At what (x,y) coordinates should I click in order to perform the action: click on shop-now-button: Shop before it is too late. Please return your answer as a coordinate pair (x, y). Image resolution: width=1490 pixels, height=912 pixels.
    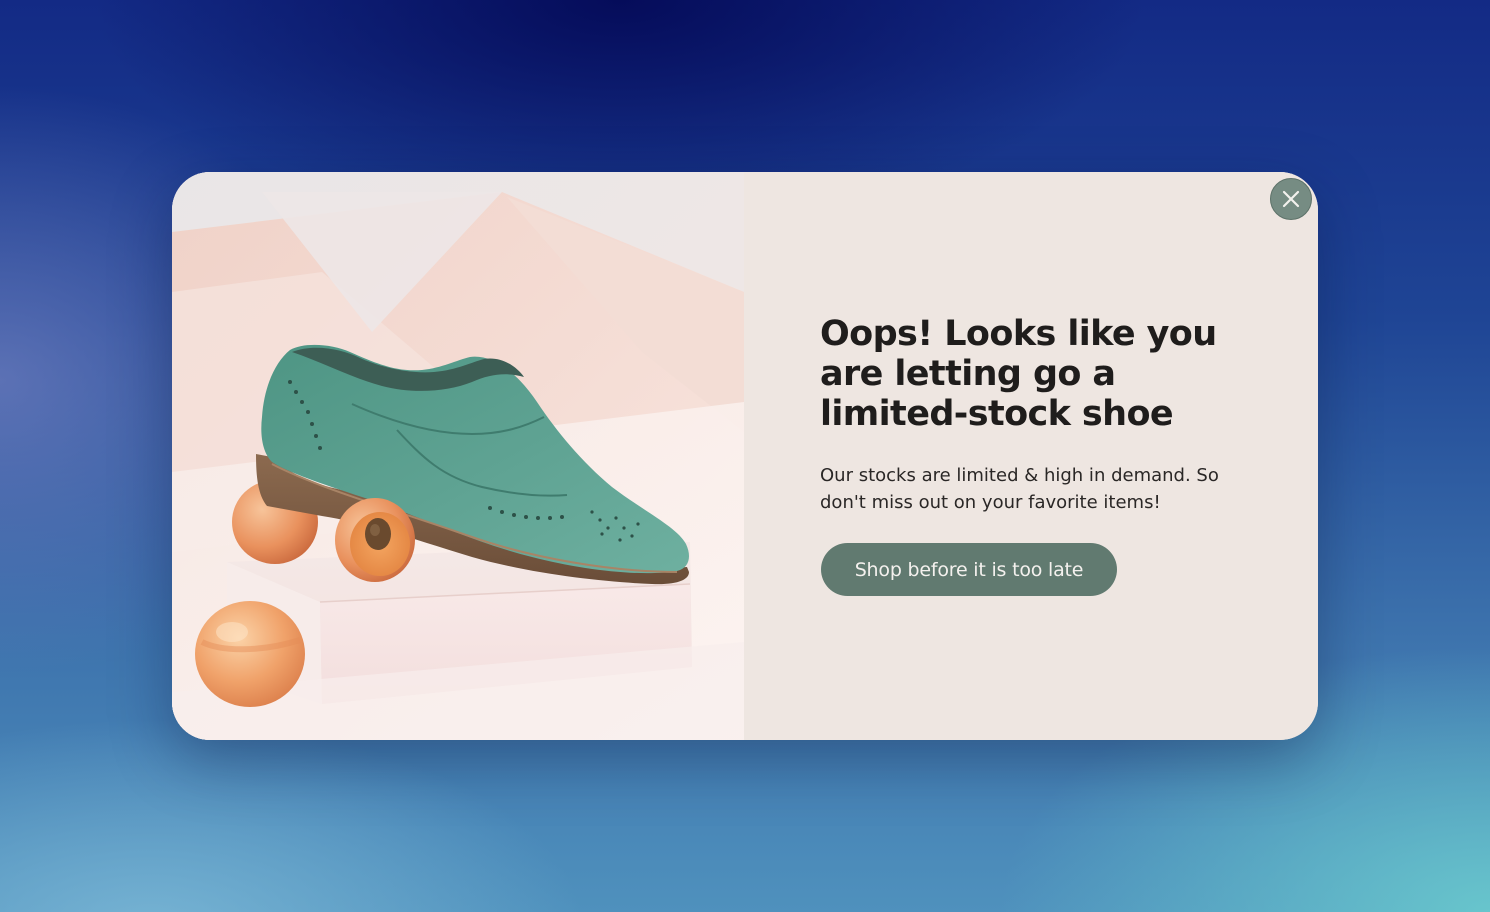
    Looking at the image, I should click on (969, 569).